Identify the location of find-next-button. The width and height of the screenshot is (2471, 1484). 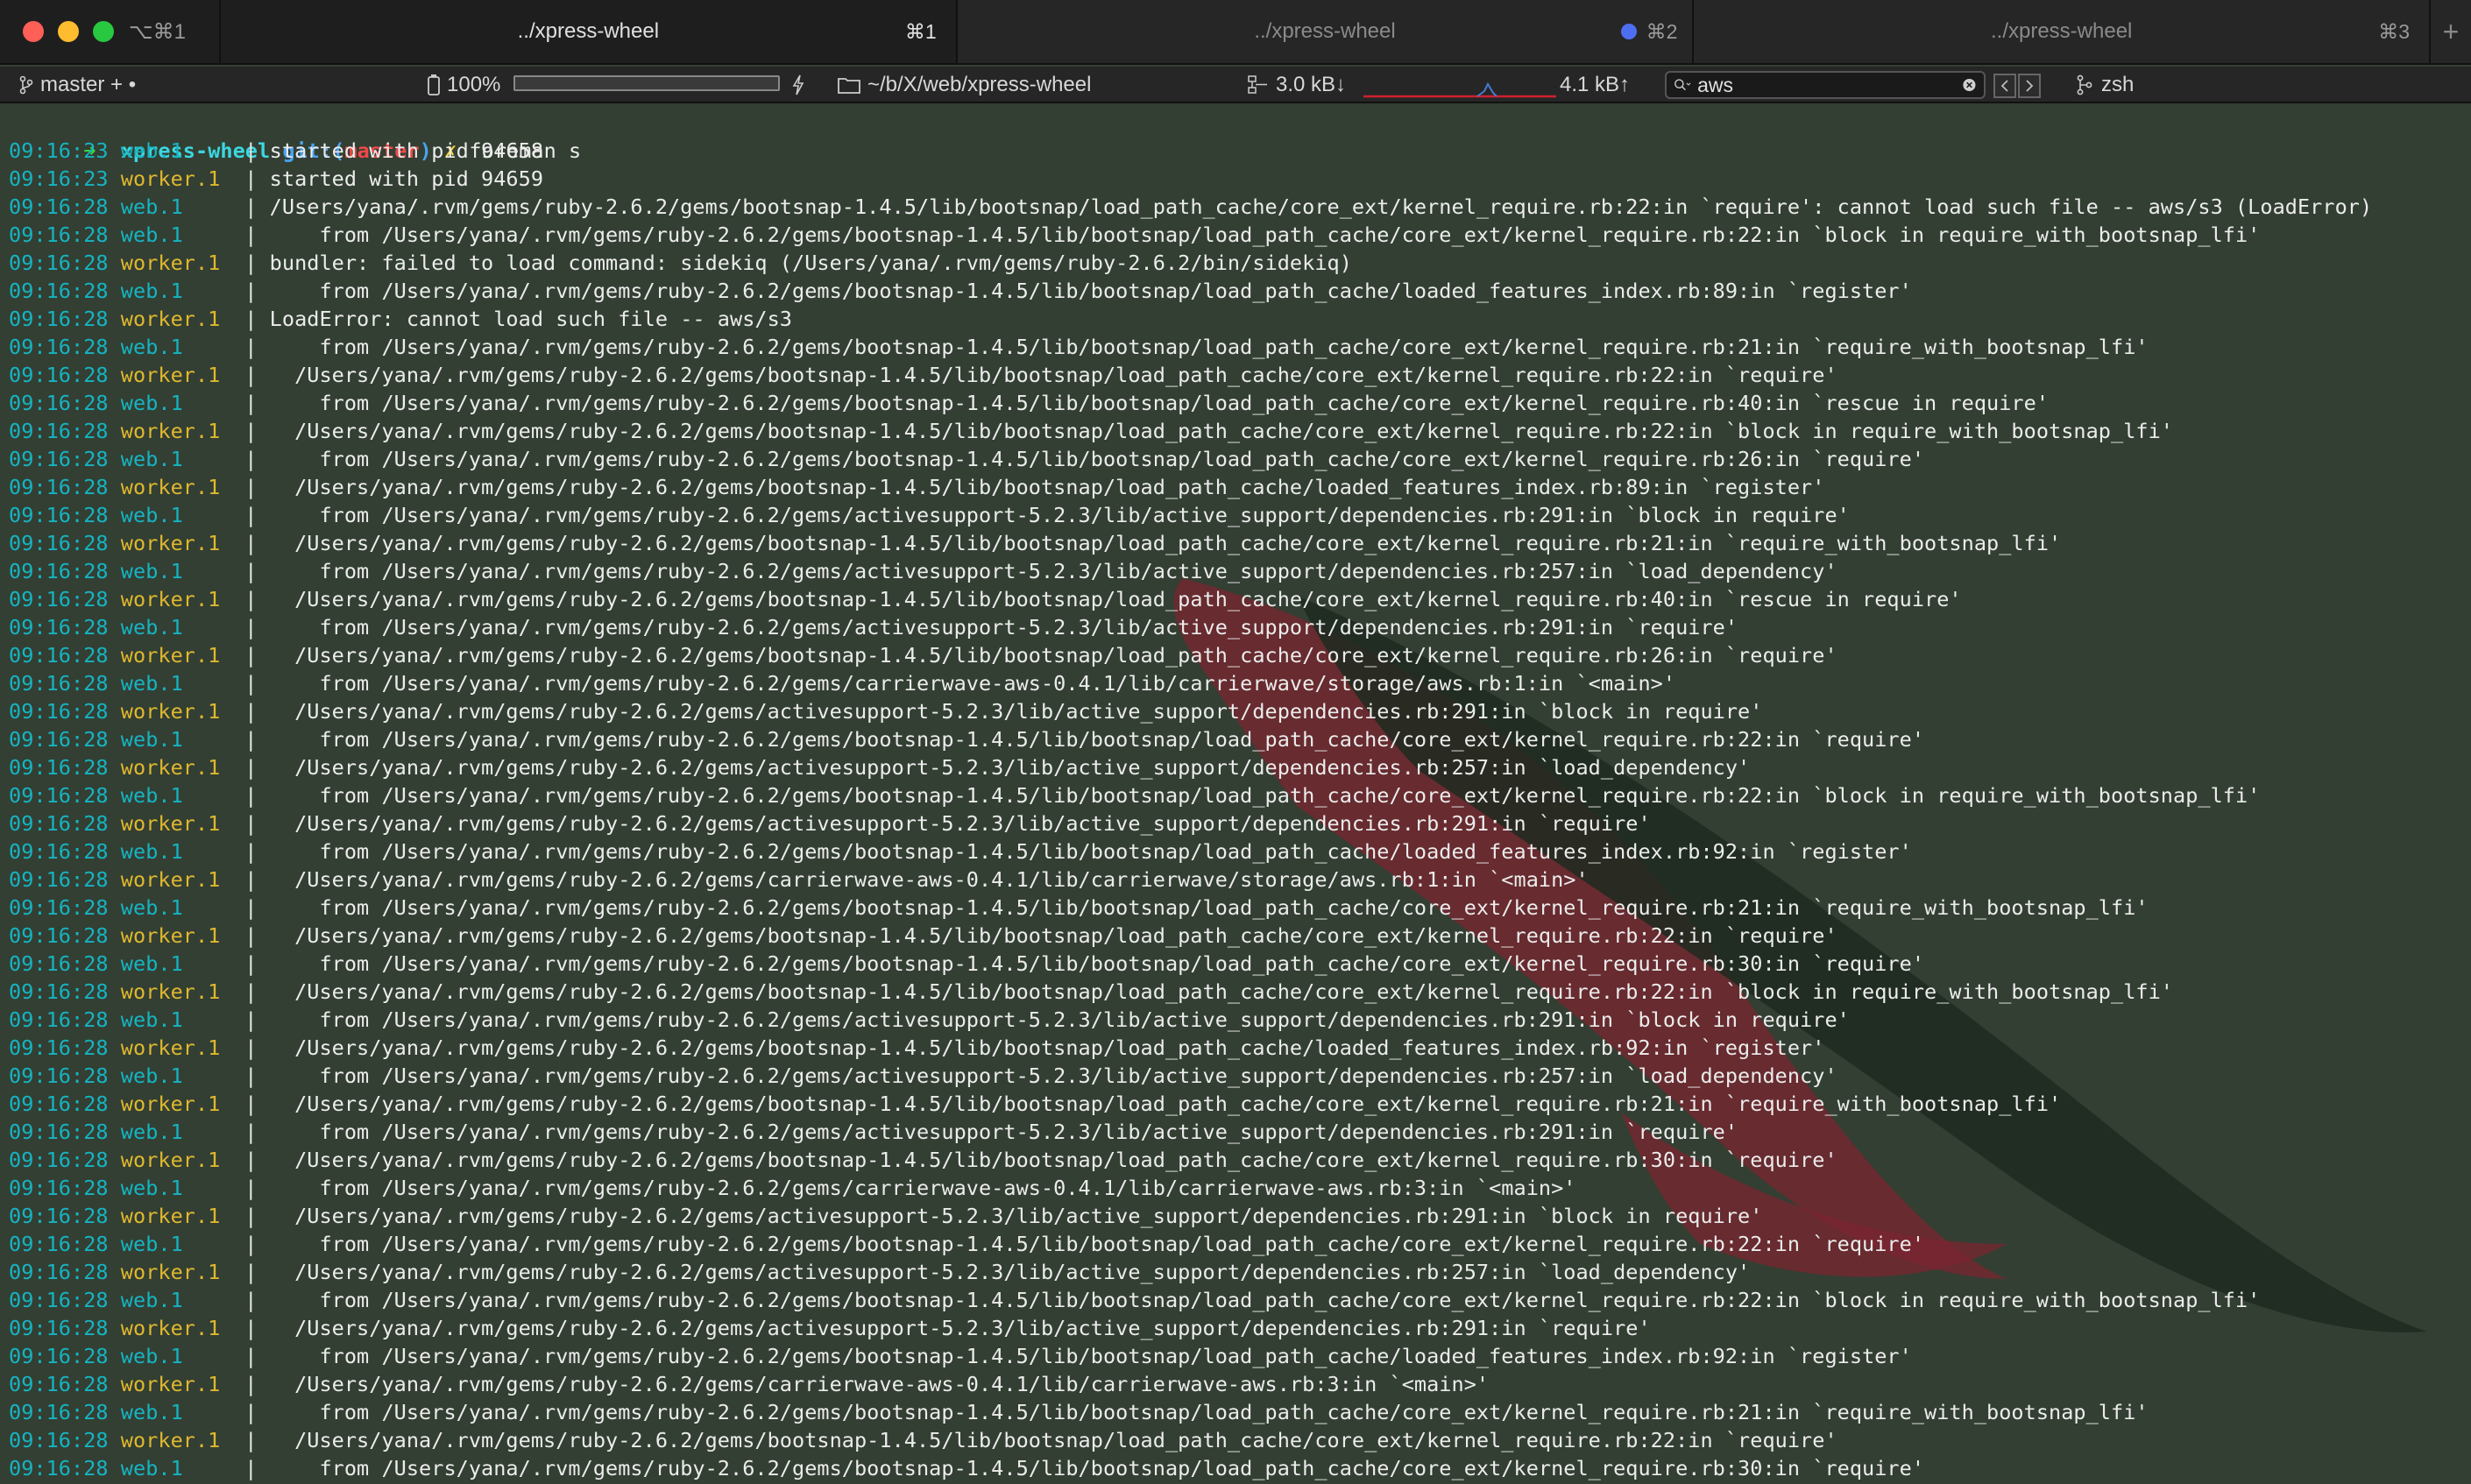
(2029, 86).